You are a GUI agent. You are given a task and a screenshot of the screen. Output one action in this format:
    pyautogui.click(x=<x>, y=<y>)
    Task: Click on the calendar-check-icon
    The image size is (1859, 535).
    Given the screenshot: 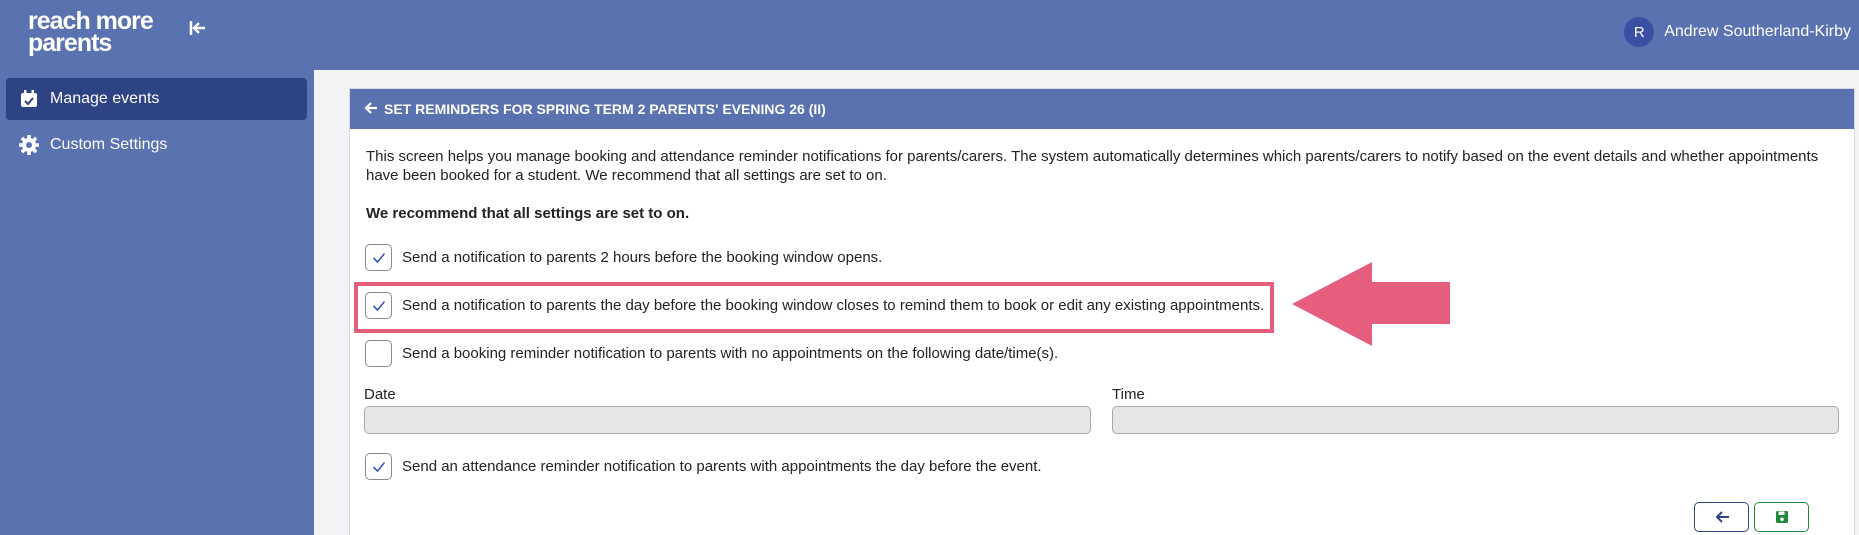 What is the action you would take?
    pyautogui.click(x=29, y=99)
    